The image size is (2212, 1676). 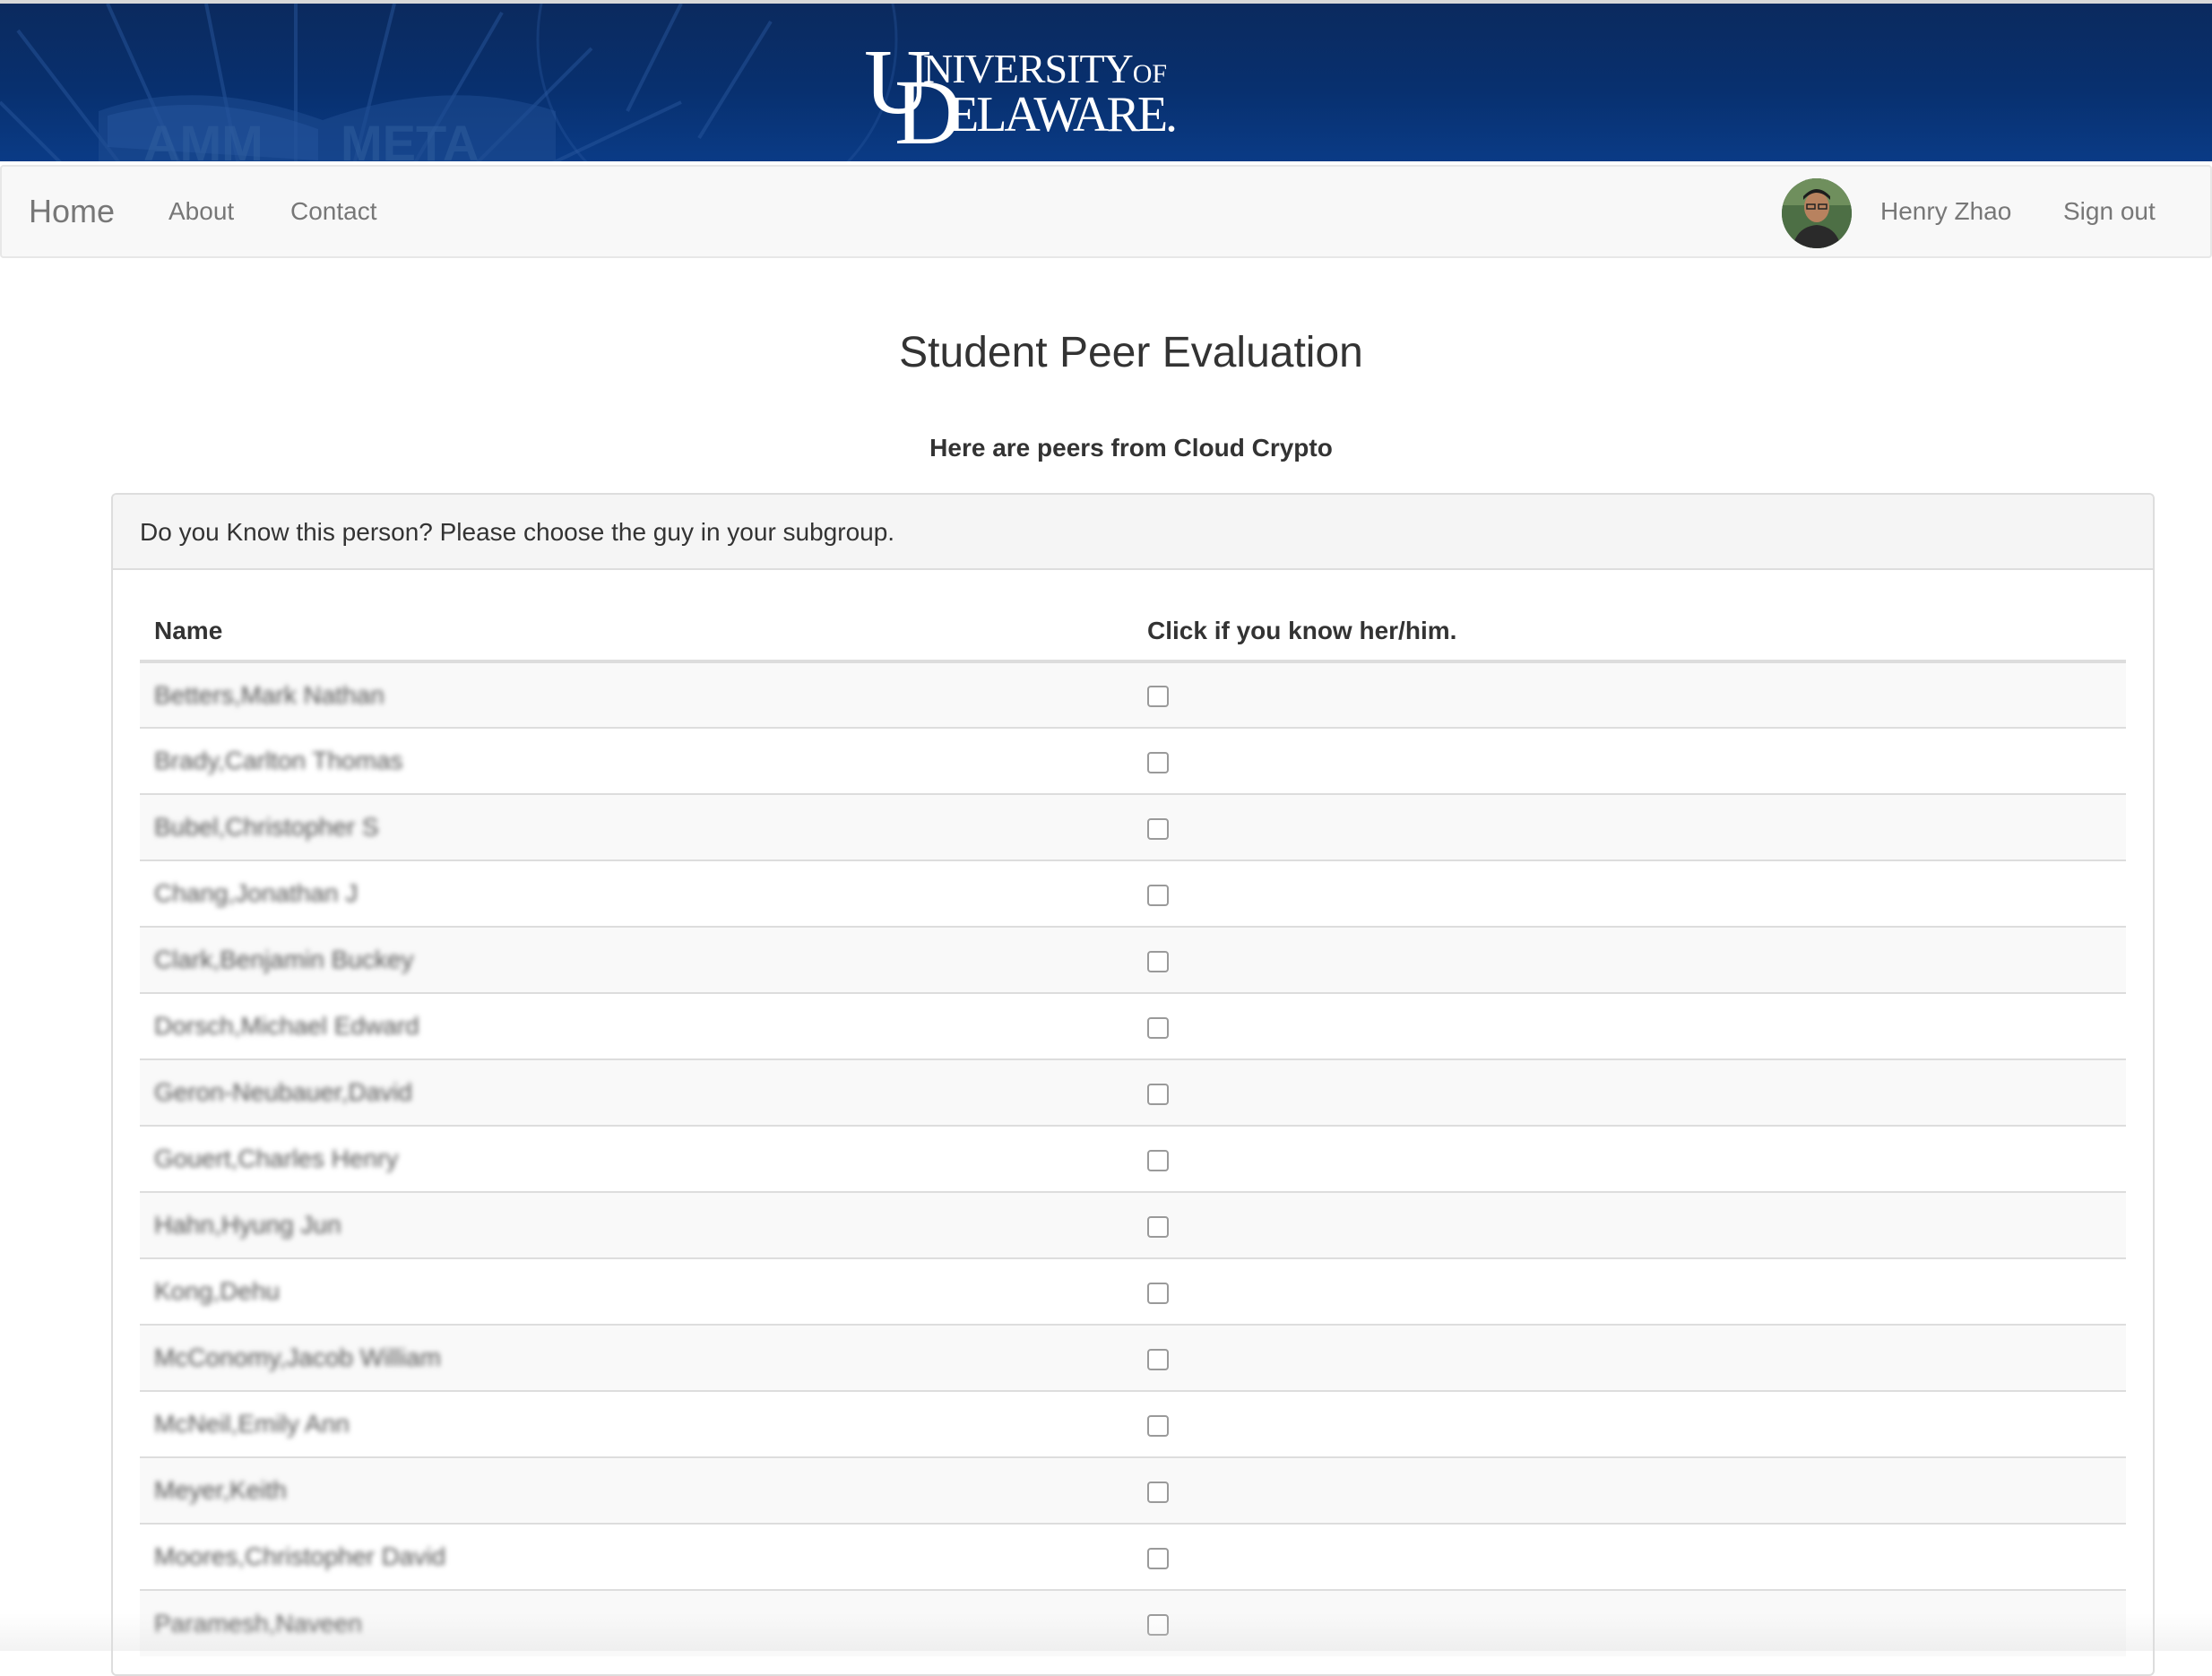 I want to click on peer-name: Chang,Jonathan J, so click(x=256, y=893).